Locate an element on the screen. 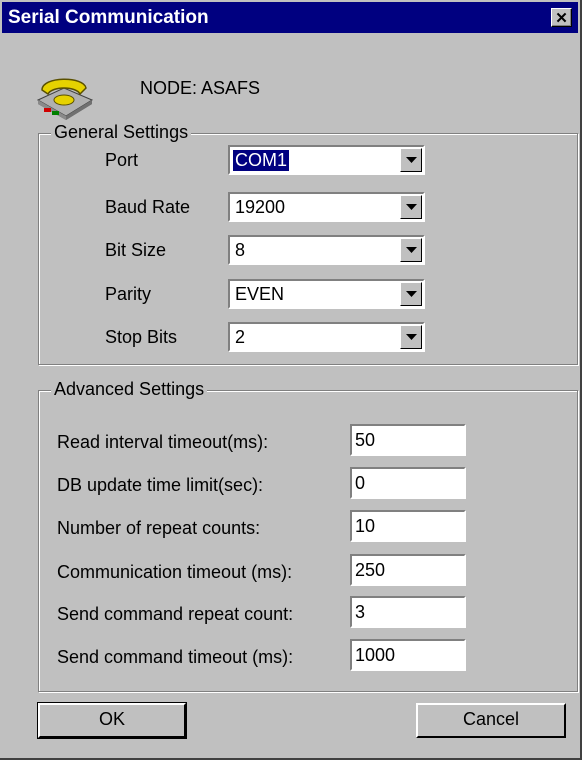 The height and width of the screenshot is (771, 582). db-update-field: 0 is located at coordinates (408, 483).